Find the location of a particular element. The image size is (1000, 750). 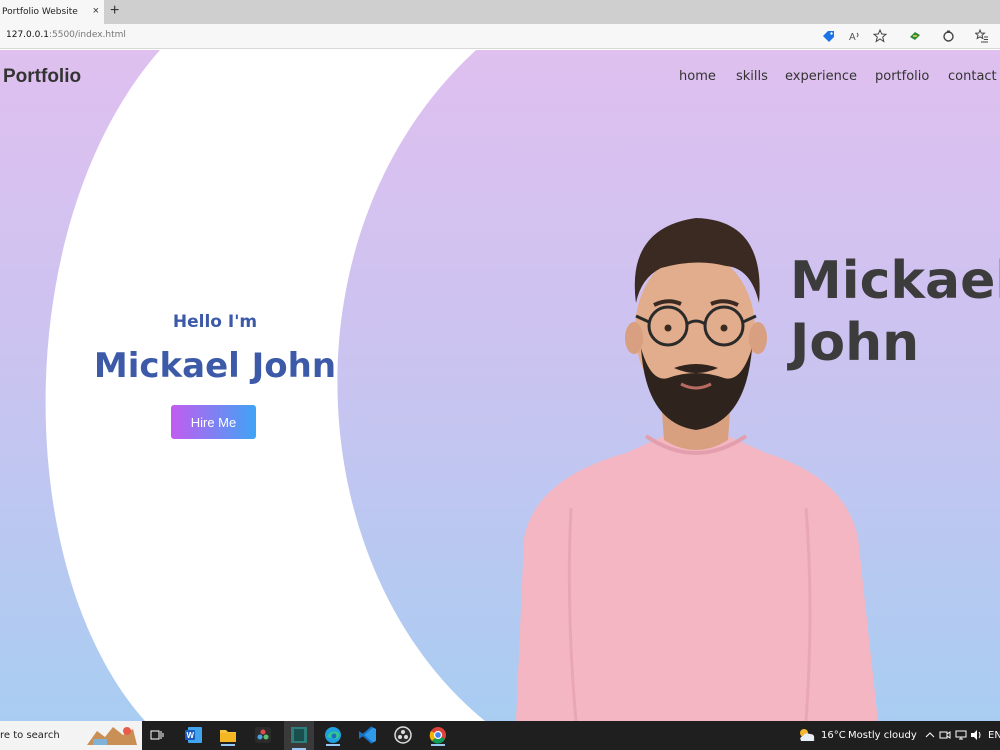

active-app-slot is located at coordinates (299, 735).